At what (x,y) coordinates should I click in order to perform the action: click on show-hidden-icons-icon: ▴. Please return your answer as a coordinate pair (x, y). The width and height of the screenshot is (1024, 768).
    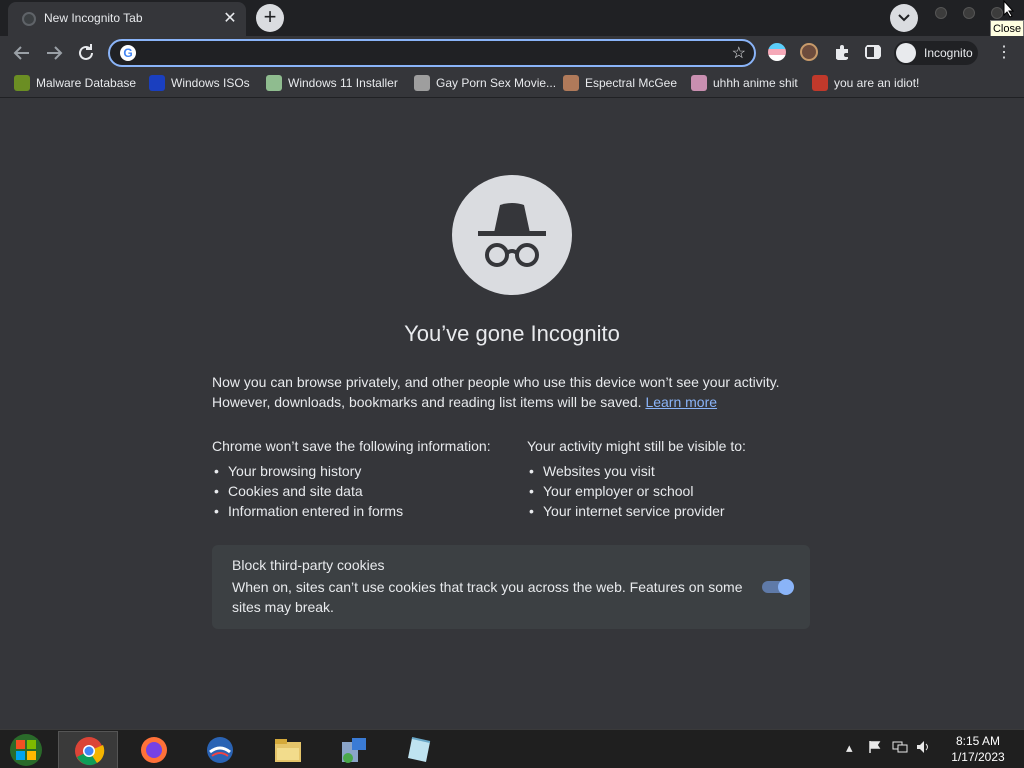
    Looking at the image, I should click on (849, 748).